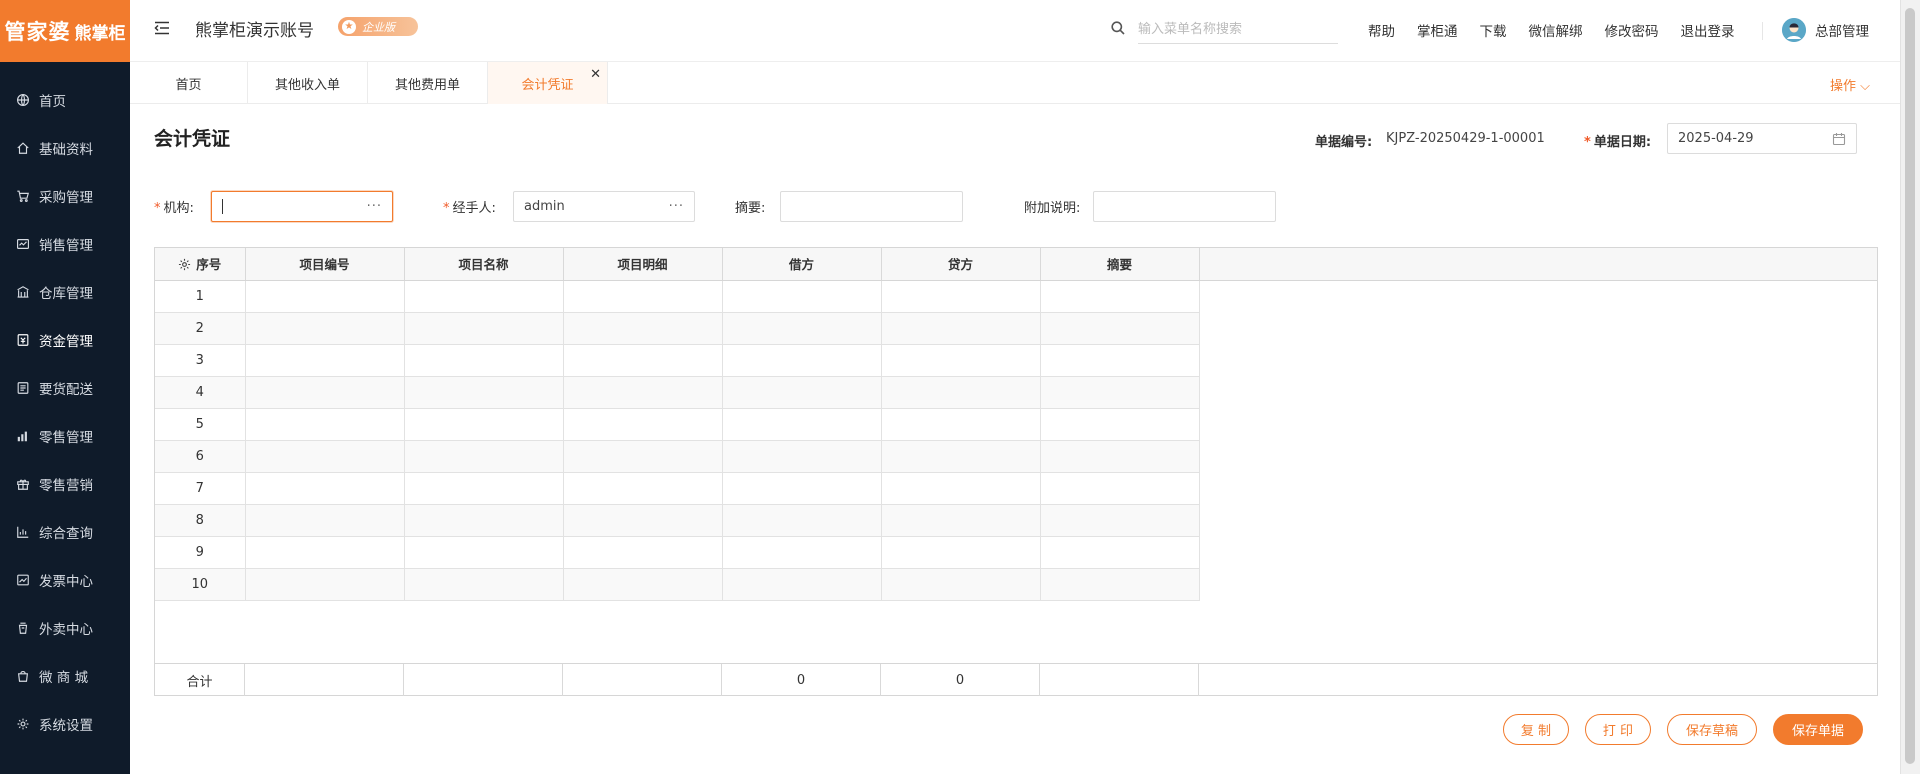 The height and width of the screenshot is (774, 1920). I want to click on sidebar-item-purchase: 采购管理, so click(65, 196).